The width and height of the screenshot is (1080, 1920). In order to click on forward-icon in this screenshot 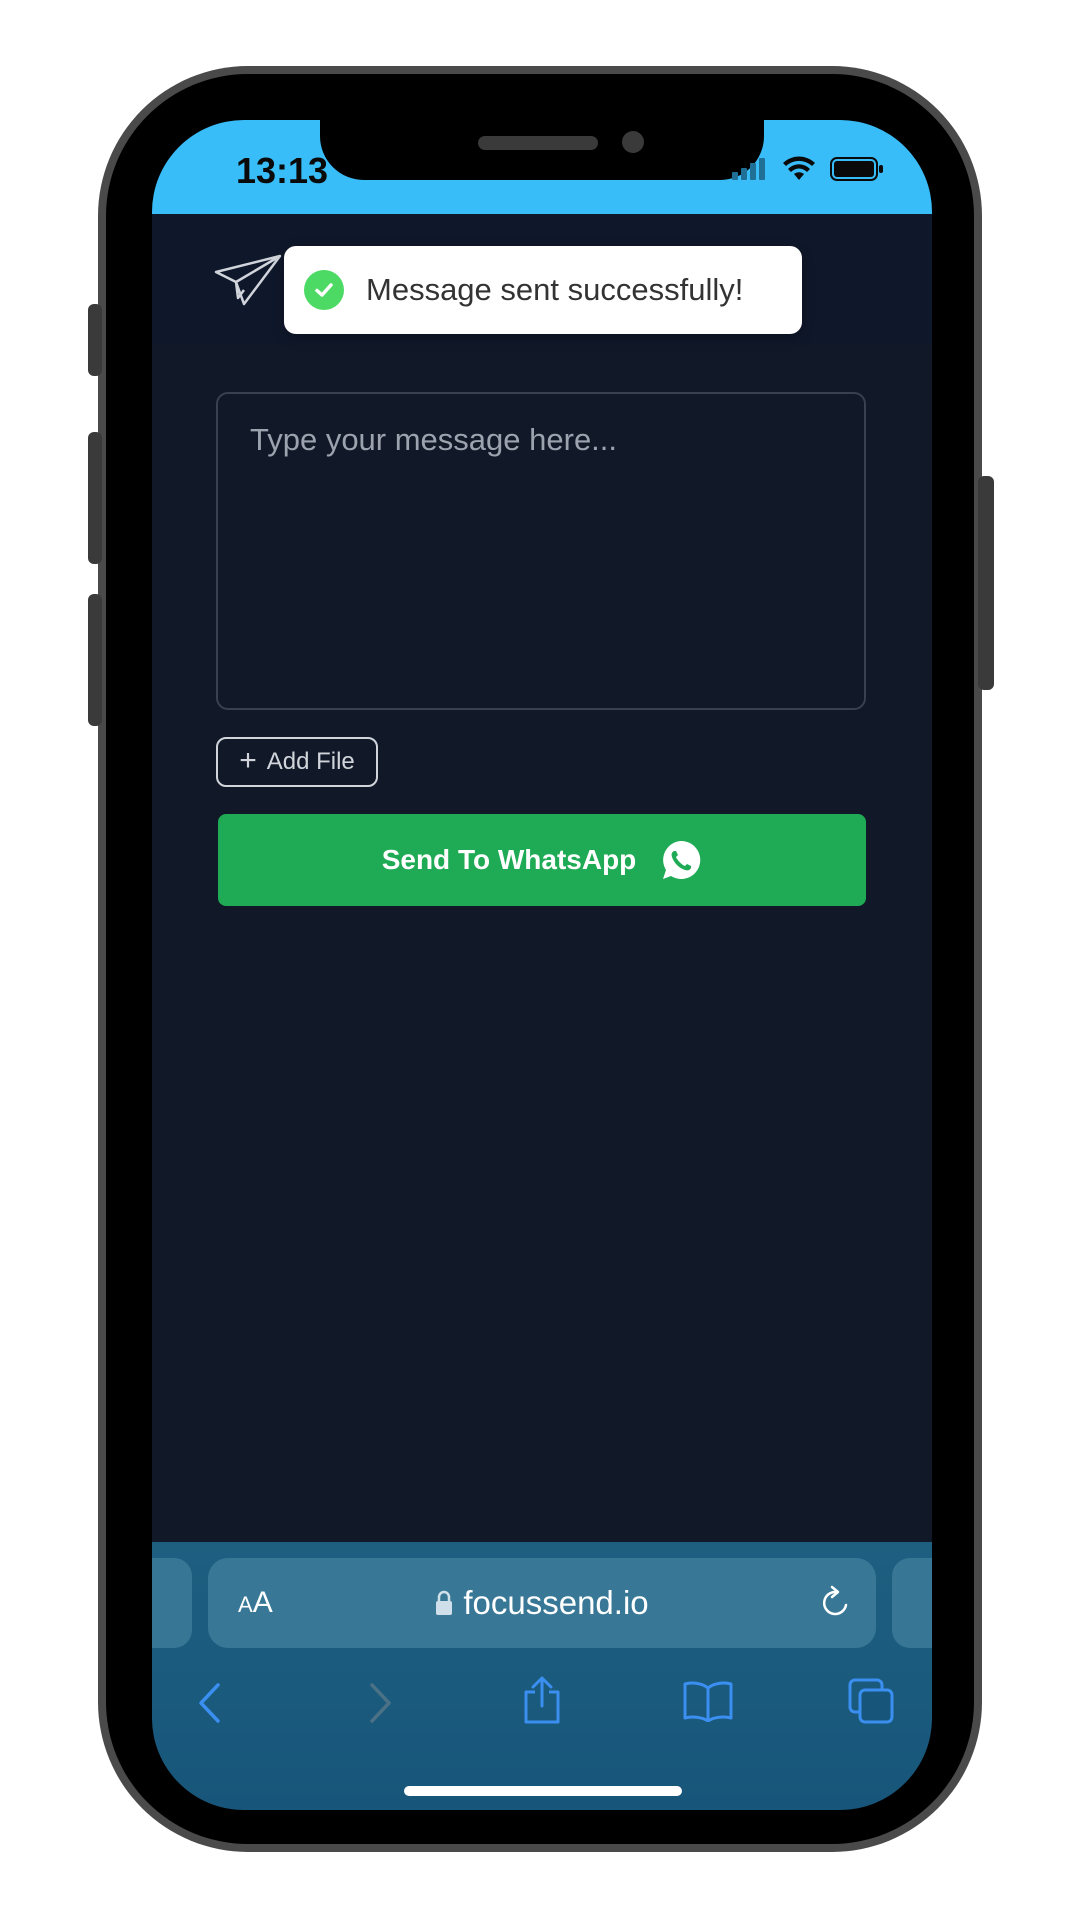, I will do `click(380, 1703)`.